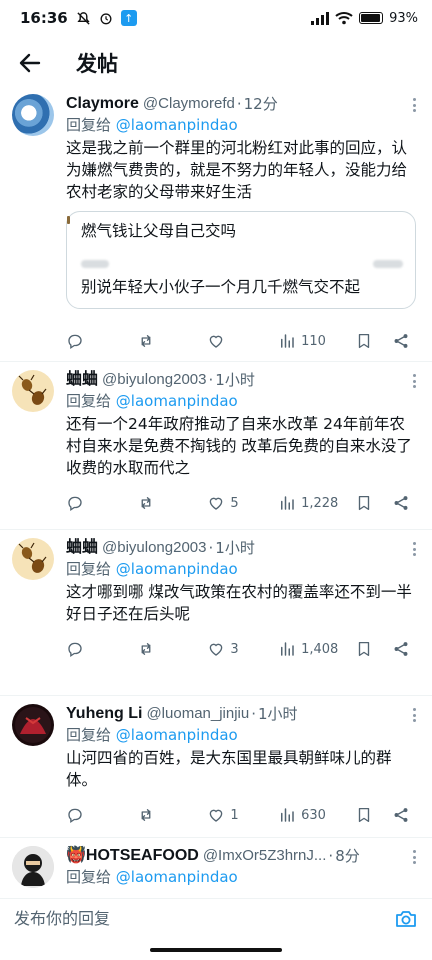 The height and width of the screenshot is (960, 432). I want to click on views-count: 1,228, so click(320, 503).